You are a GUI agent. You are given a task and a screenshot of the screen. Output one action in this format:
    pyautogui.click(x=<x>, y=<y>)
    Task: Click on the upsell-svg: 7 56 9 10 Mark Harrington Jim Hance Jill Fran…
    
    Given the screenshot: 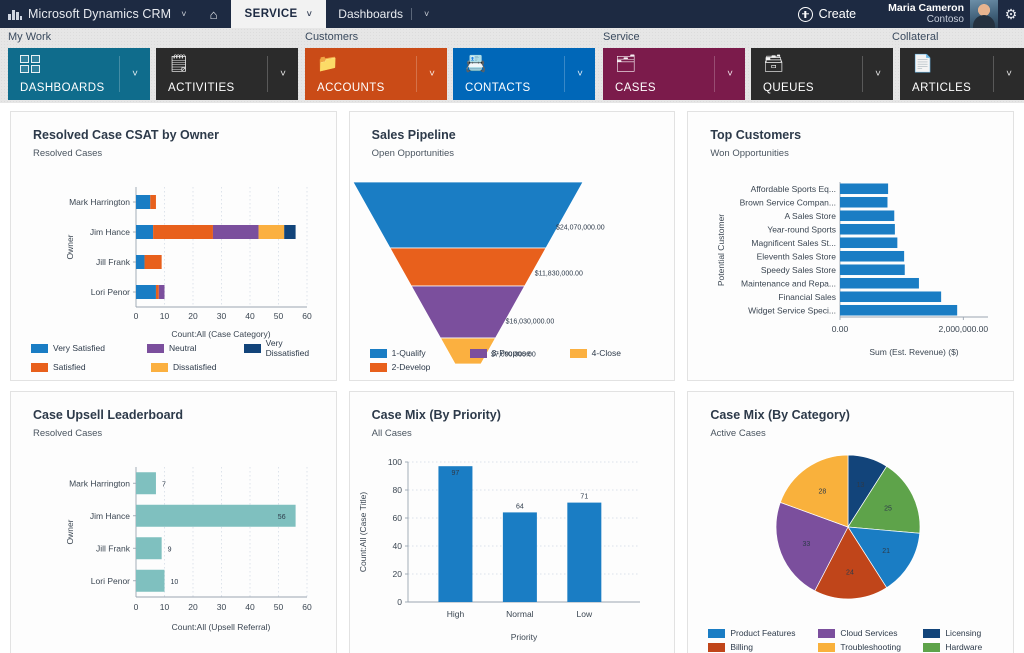 What is the action you would take?
    pyautogui.click(x=188, y=549)
    